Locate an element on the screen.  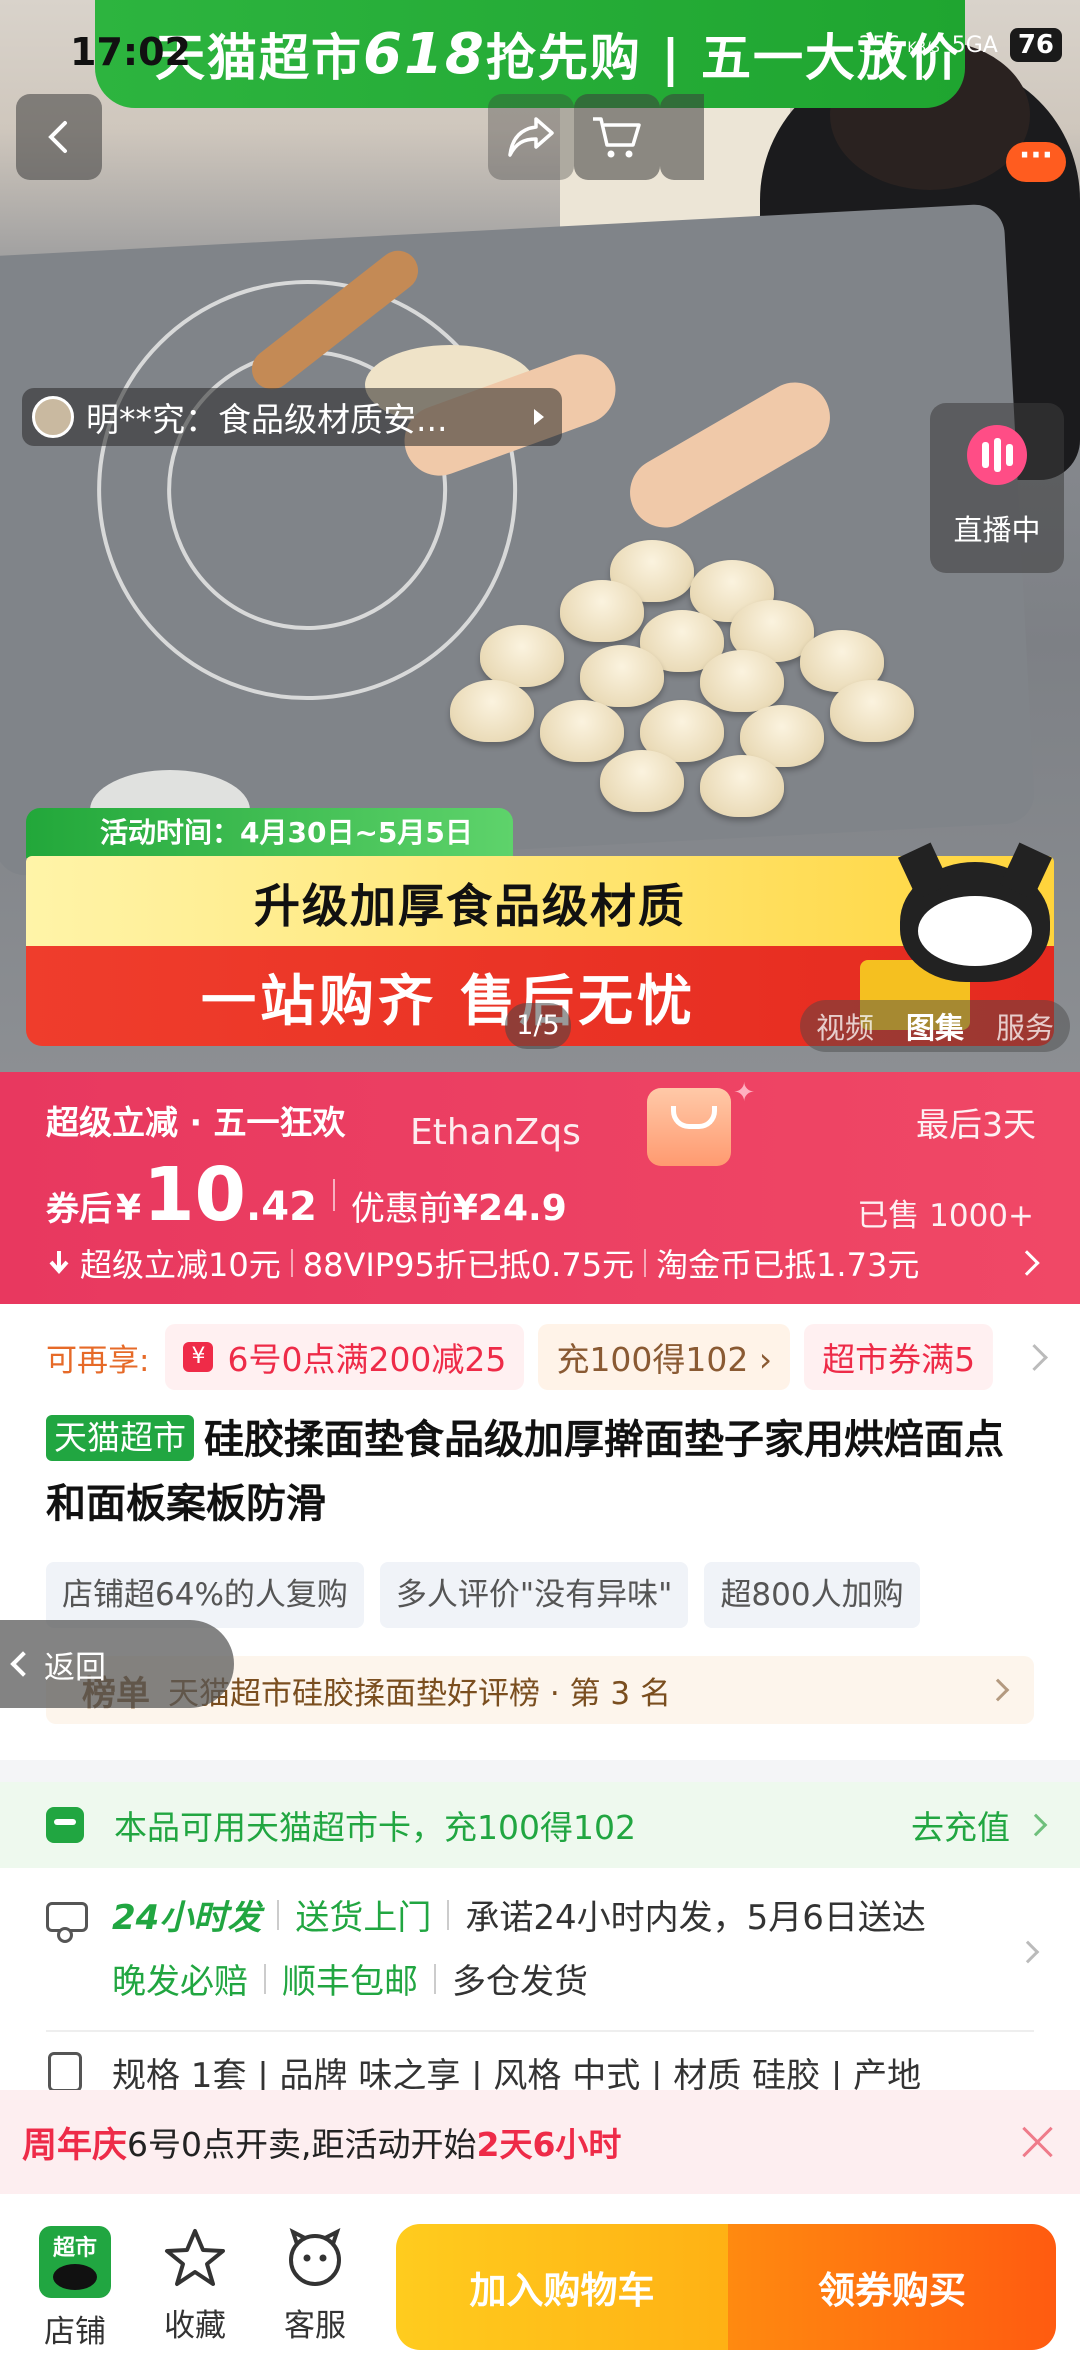
discount-breakdown: 超级立减10元 88VIP95折已抵0.75元 淘金币已抵1.73元 is located at coordinates (482, 1263).